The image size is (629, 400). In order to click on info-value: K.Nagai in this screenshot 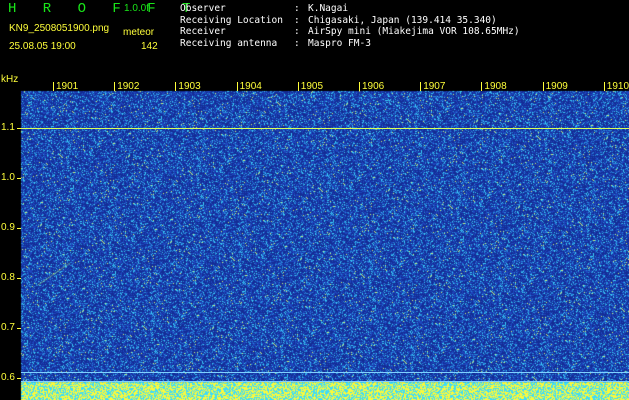, I will do `click(328, 8)`.